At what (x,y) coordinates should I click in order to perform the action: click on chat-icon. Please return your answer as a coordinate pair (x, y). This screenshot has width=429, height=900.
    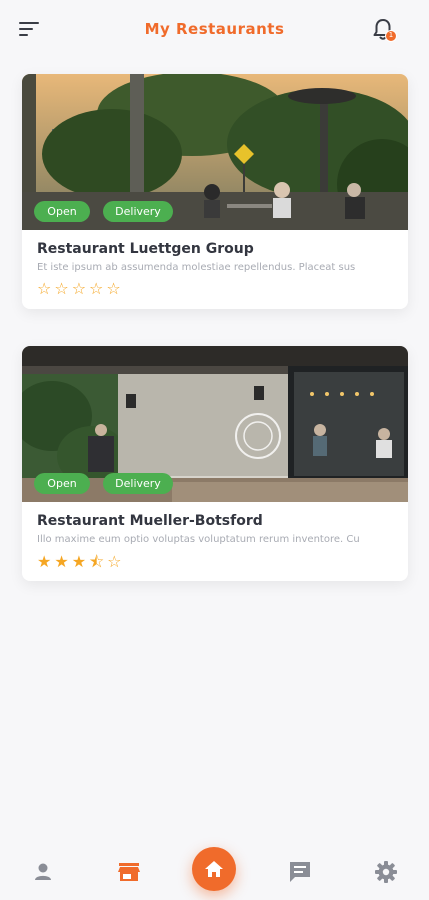
    Looking at the image, I should click on (300, 872).